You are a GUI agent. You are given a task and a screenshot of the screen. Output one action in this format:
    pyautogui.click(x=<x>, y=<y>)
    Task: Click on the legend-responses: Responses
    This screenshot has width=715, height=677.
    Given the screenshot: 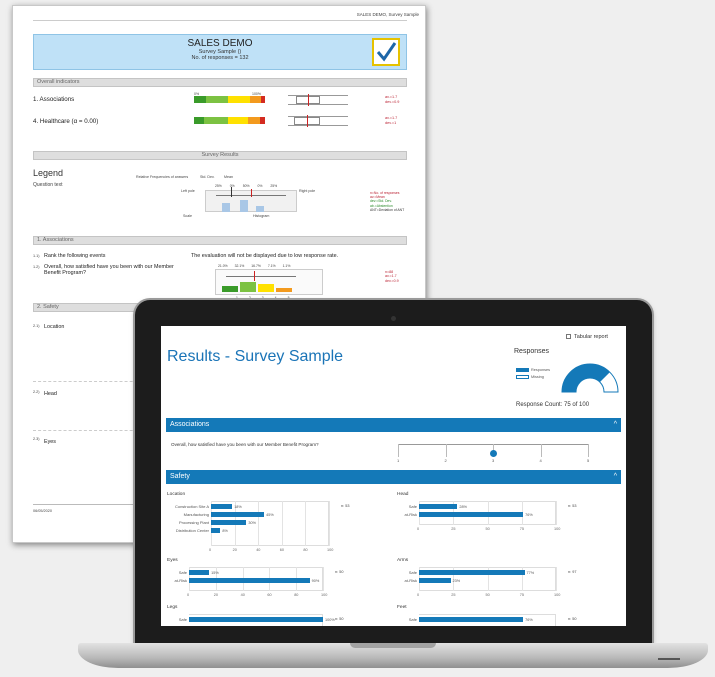 What is the action you would take?
    pyautogui.click(x=533, y=370)
    